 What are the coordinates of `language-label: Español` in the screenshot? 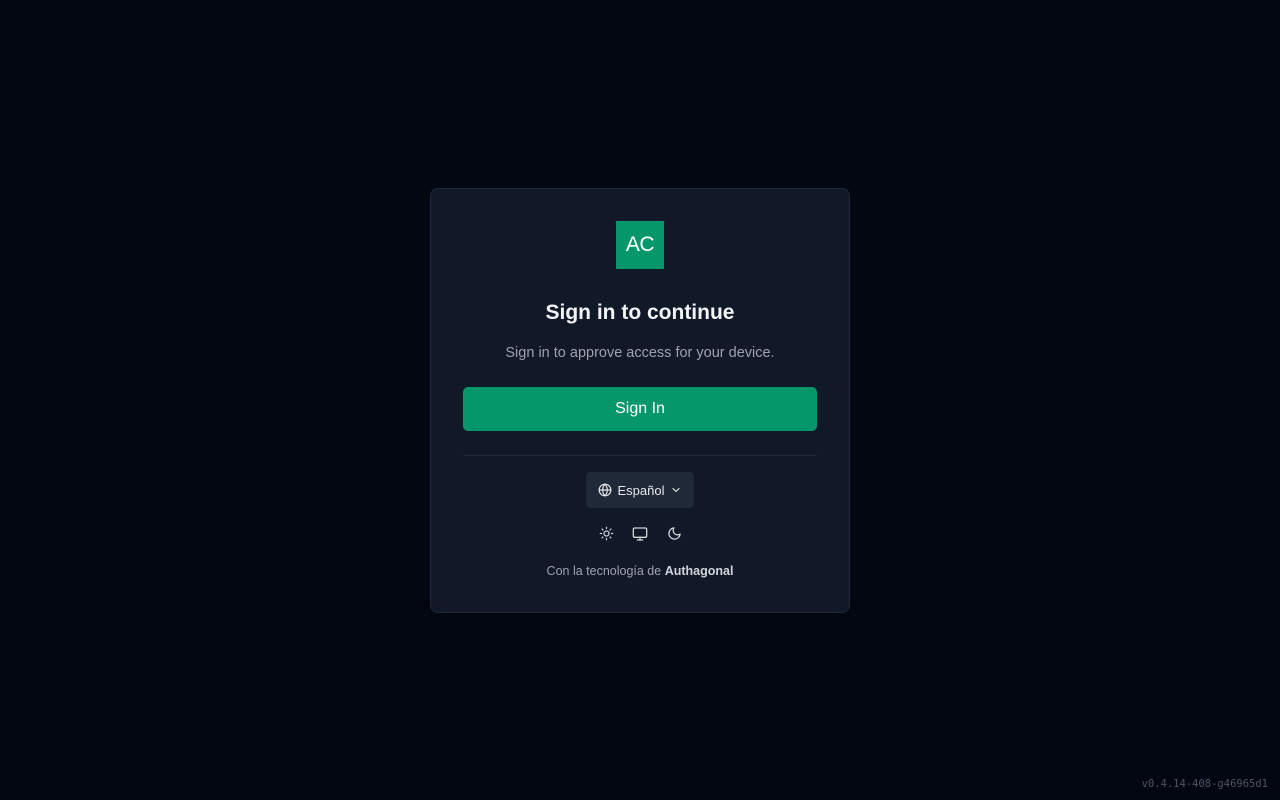 It's located at (641, 490).